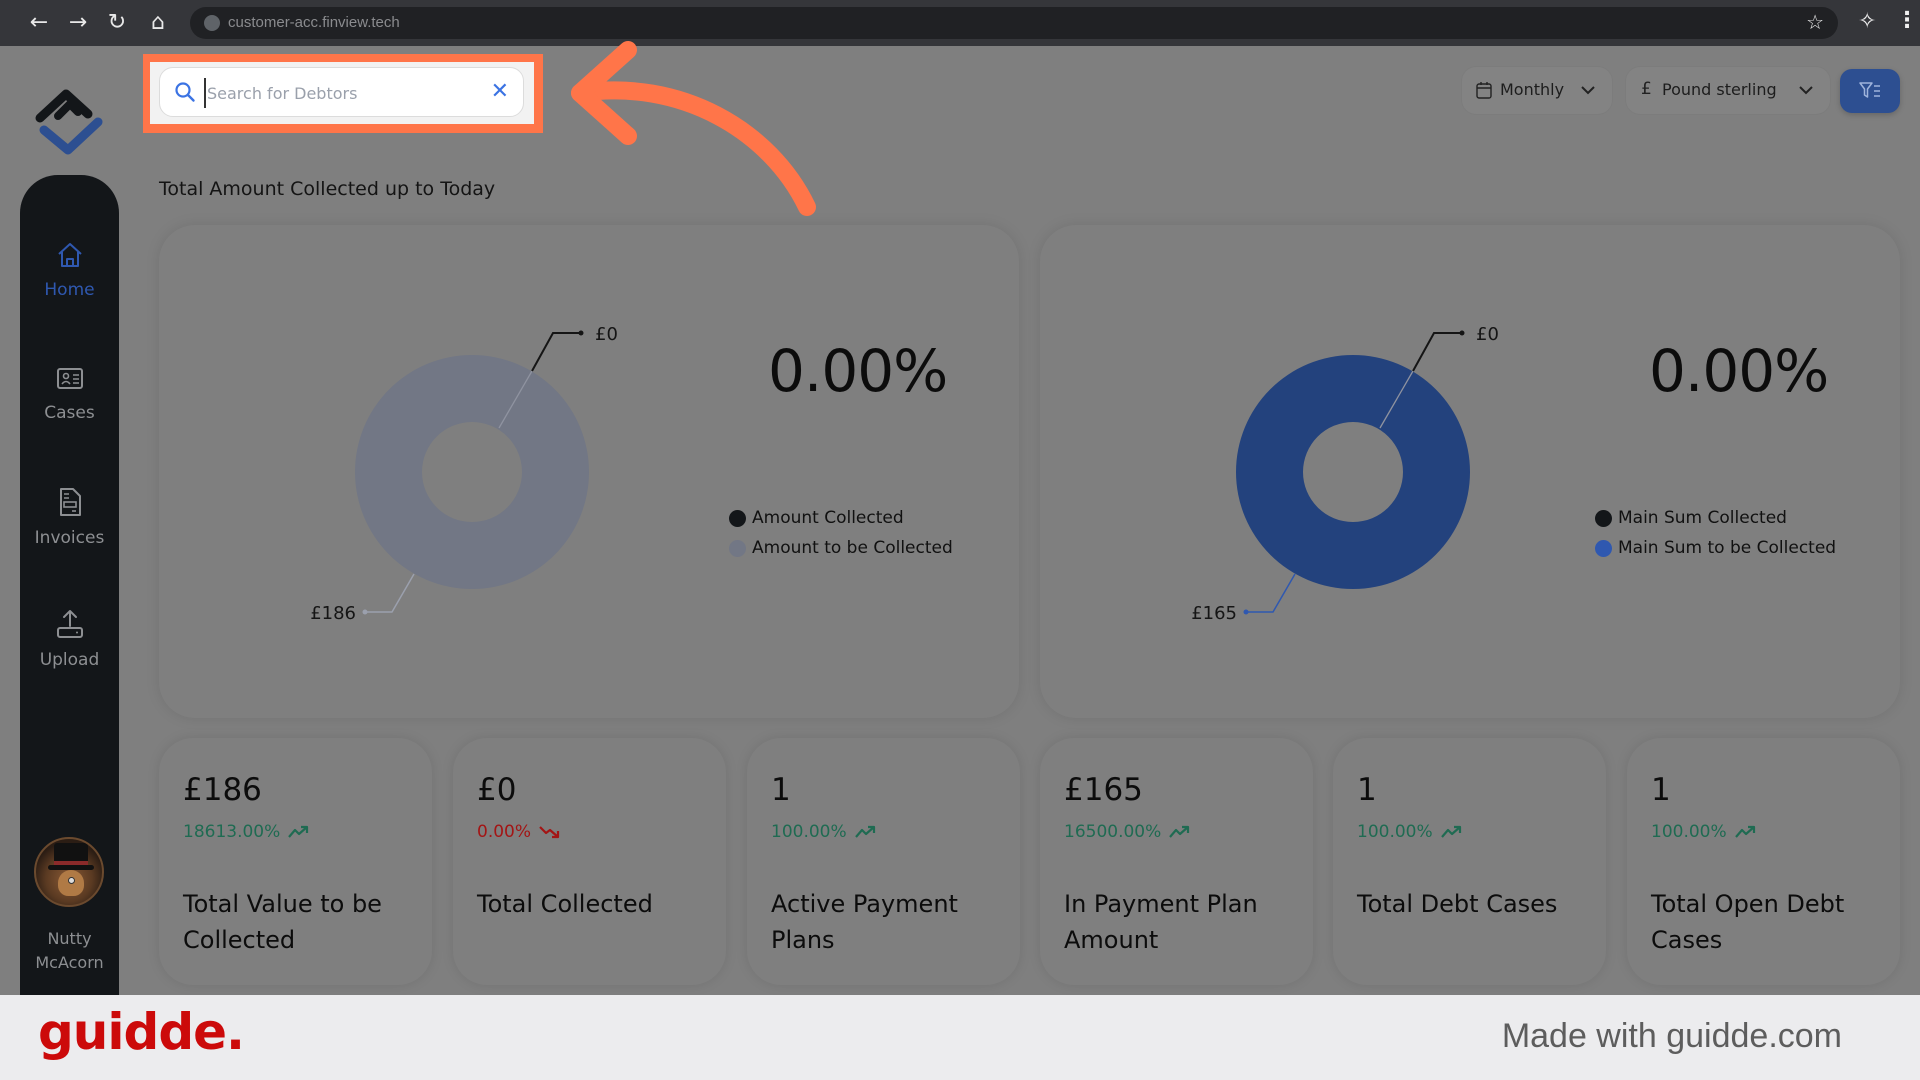  Describe the element at coordinates (70, 502) in the screenshot. I see `invoice-icon` at that location.